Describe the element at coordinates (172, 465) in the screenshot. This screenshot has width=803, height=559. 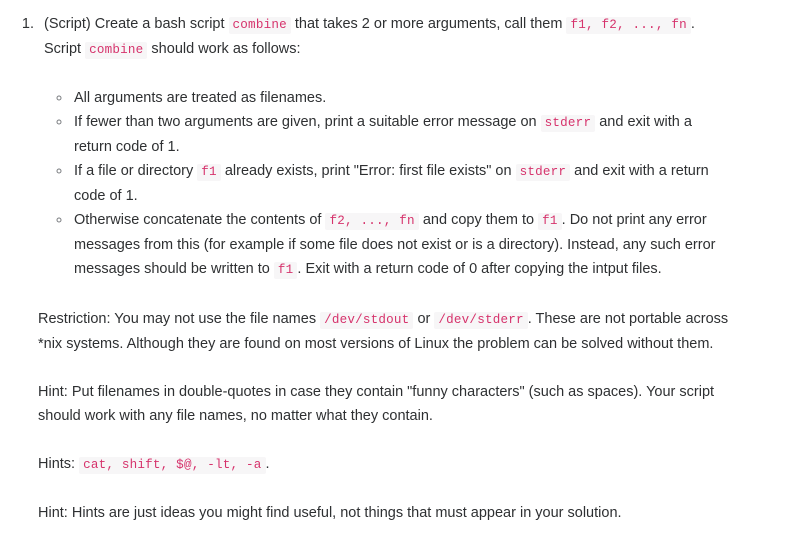
I see `inline-code-hints: cat, shift, $@, -lt, -a` at that location.